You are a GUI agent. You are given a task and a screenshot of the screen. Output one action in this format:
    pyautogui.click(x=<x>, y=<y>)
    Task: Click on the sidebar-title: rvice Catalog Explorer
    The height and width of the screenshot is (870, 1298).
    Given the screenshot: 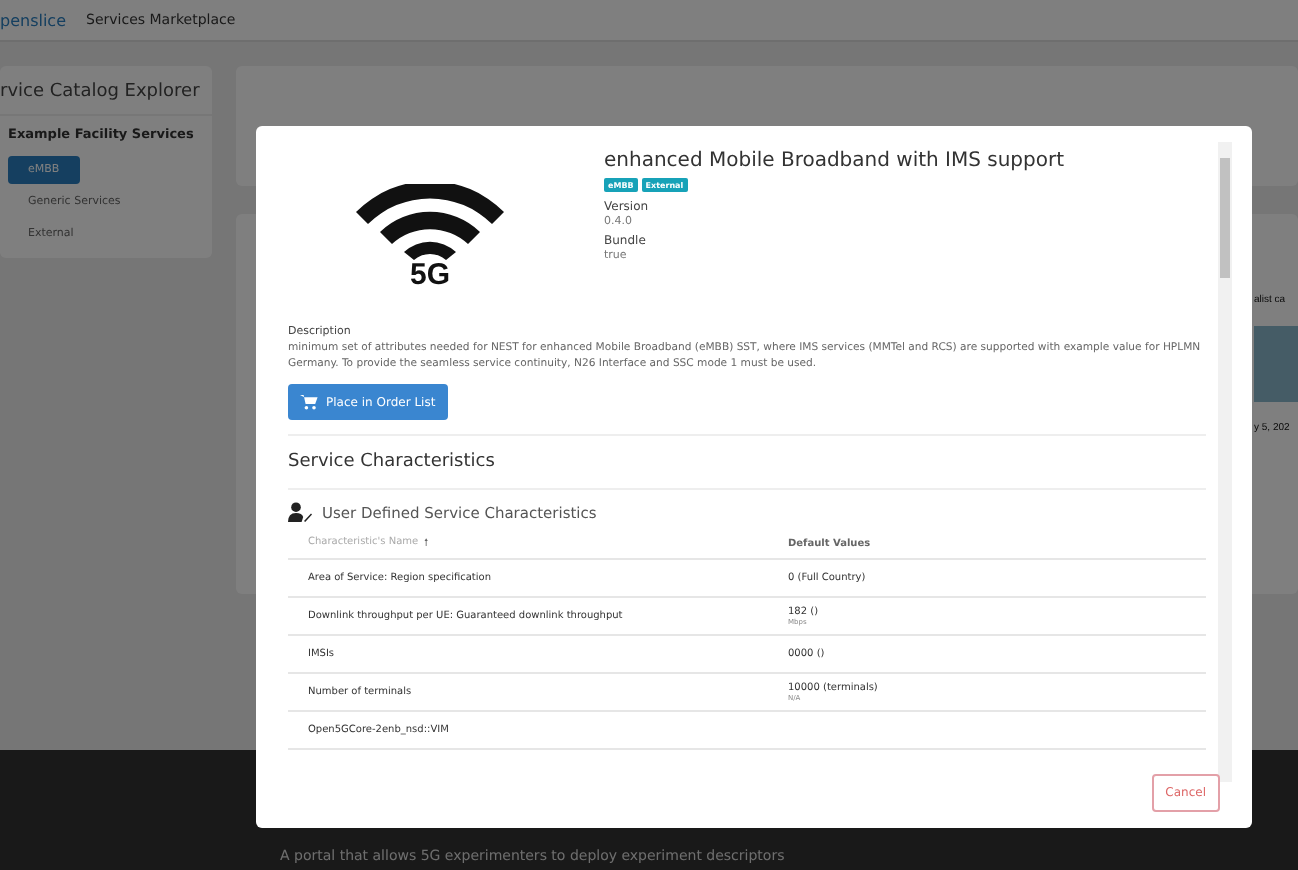 What is the action you would take?
    pyautogui.click(x=106, y=91)
    